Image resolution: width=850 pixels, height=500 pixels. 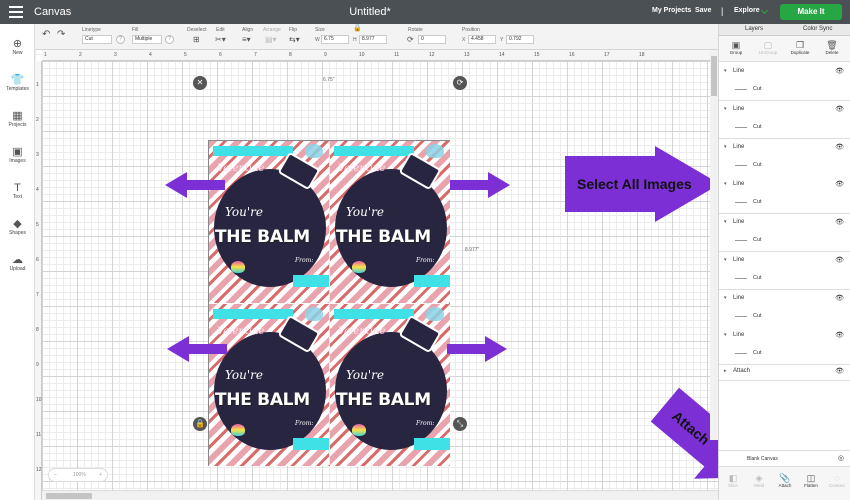 I want to click on callout-select-all: Select All Images, so click(x=641, y=184).